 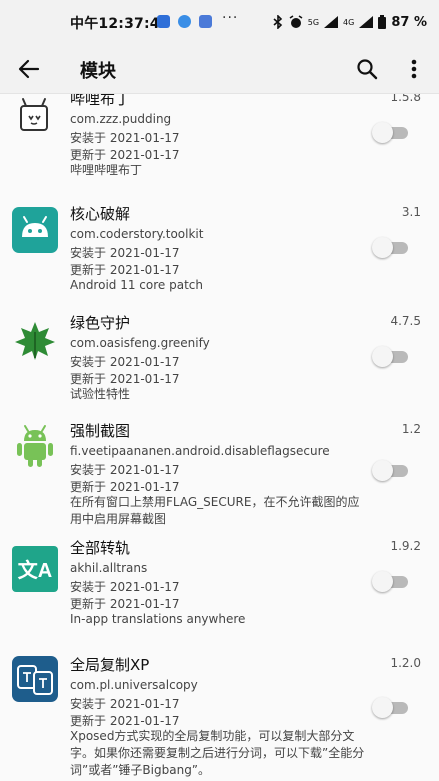 What do you see at coordinates (219, 22) in the screenshot?
I see `status-bar: 中午12:37:47 ··· 5G 4G 87 %` at bounding box center [219, 22].